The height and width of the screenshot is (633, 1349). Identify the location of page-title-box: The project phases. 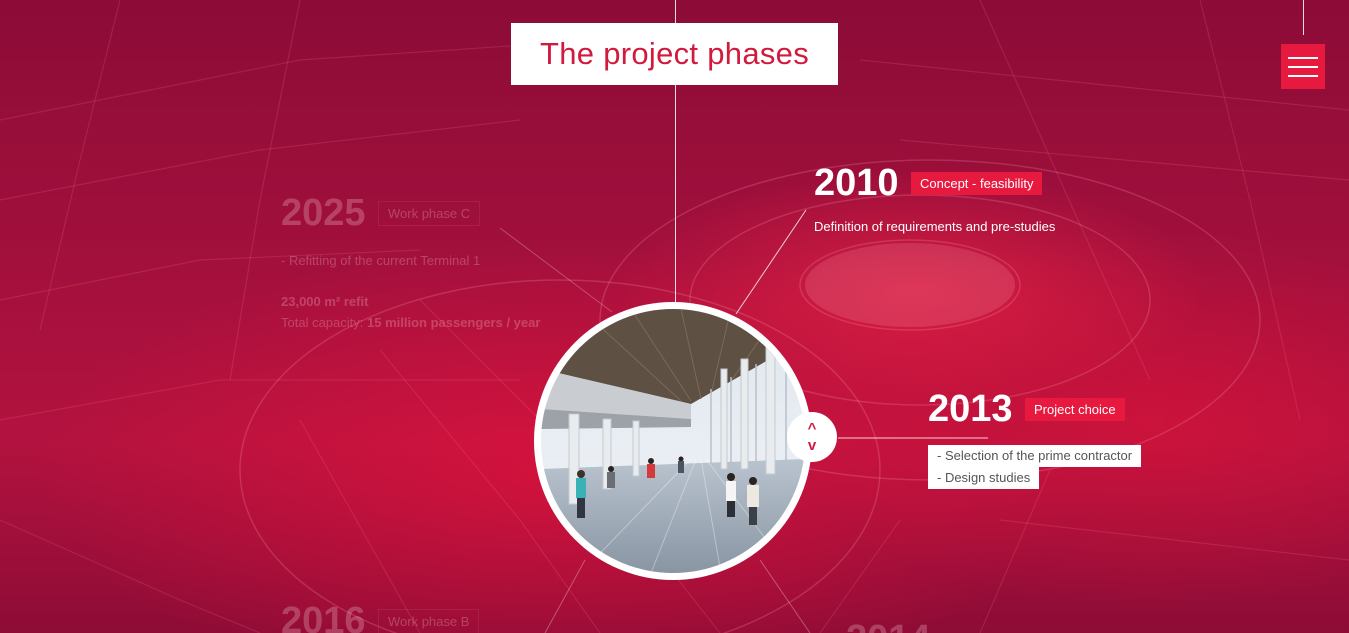
(674, 54).